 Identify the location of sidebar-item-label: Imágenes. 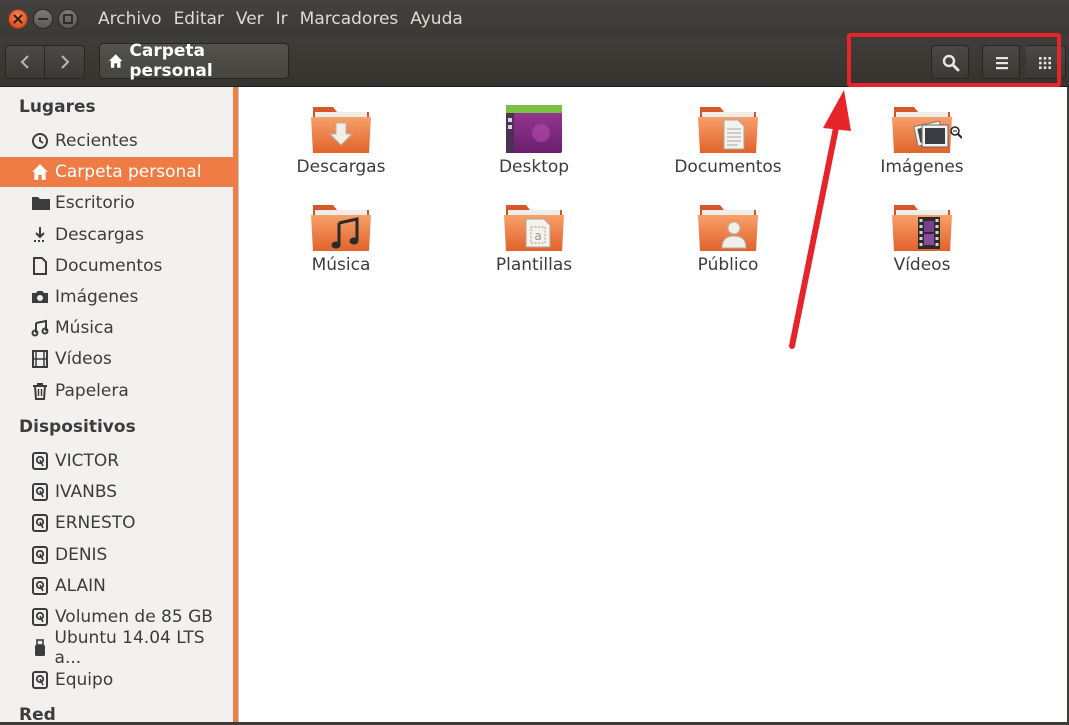
(97, 297).